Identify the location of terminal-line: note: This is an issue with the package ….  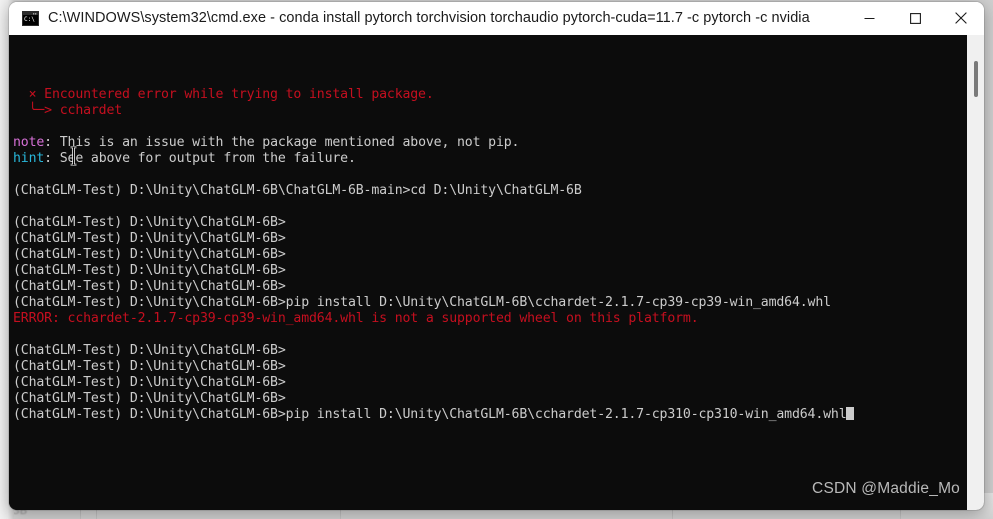
(490, 143).